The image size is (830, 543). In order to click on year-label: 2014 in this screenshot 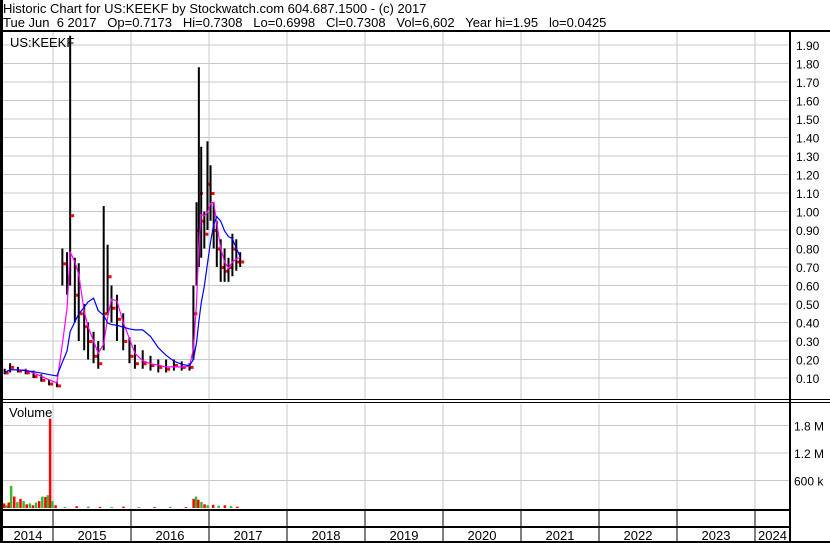, I will do `click(28, 535)`.